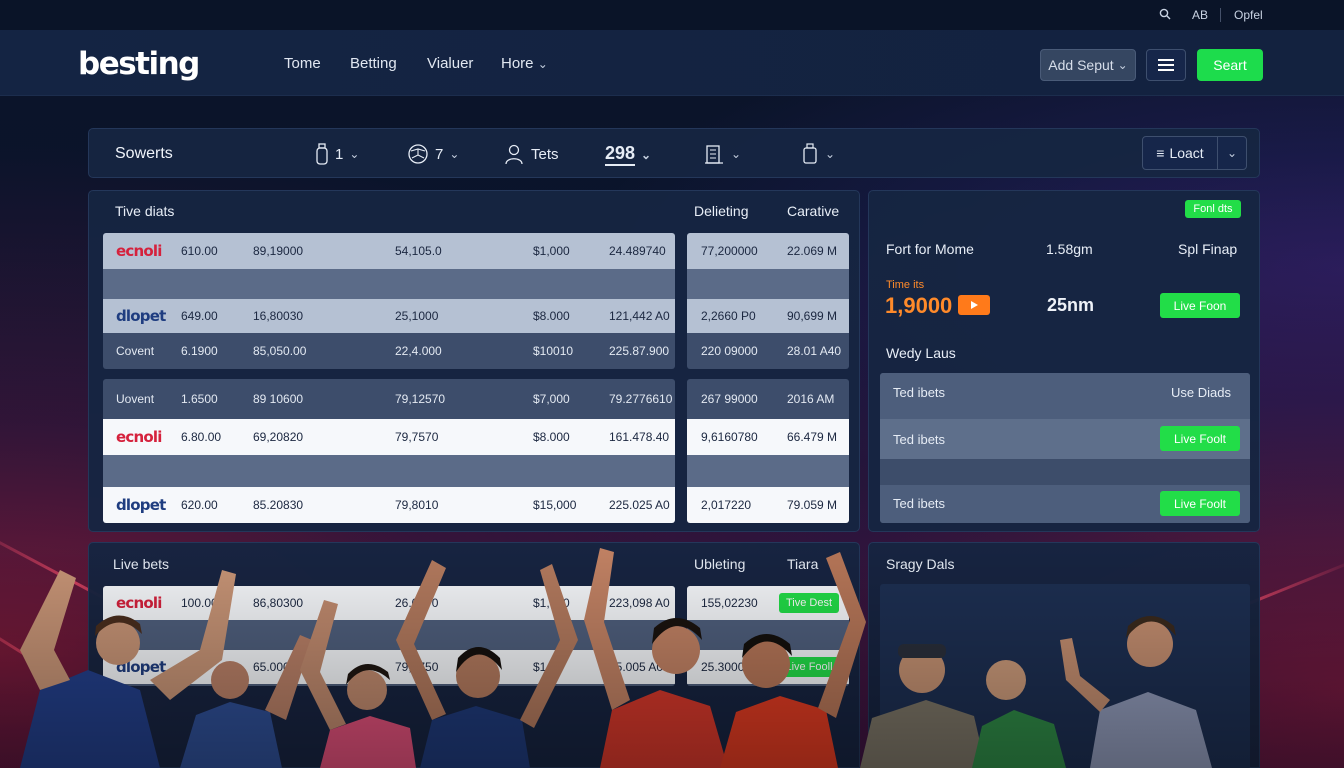 This screenshot has height=768, width=1344. I want to click on load-button-label: Loact, so click(1186, 153).